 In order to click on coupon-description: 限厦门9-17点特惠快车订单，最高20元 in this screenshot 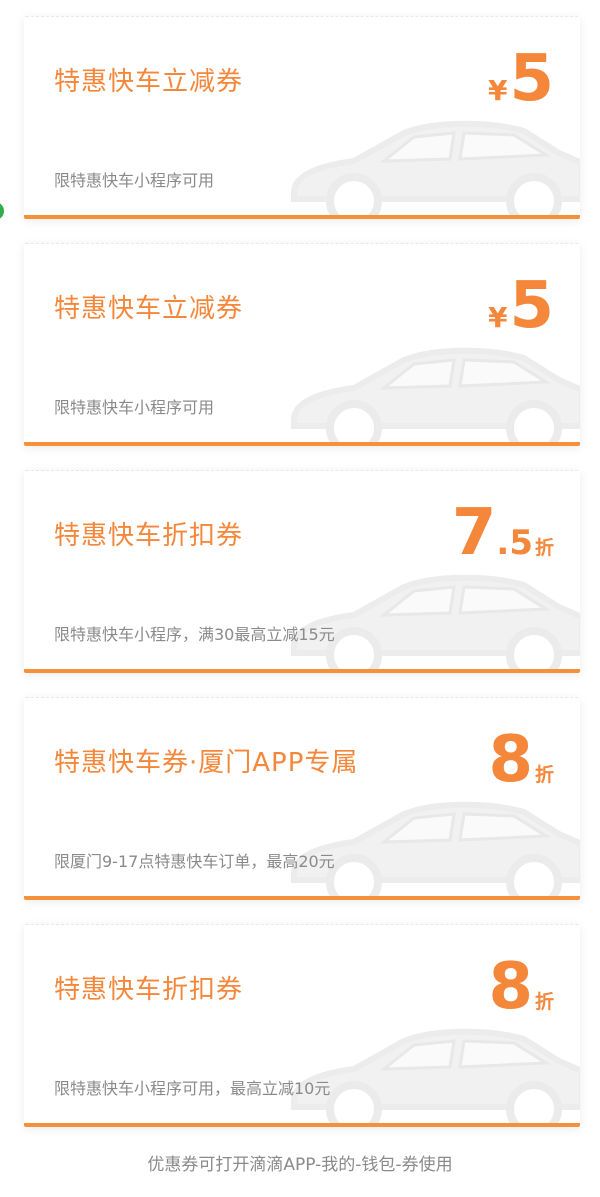, I will do `click(194, 861)`.